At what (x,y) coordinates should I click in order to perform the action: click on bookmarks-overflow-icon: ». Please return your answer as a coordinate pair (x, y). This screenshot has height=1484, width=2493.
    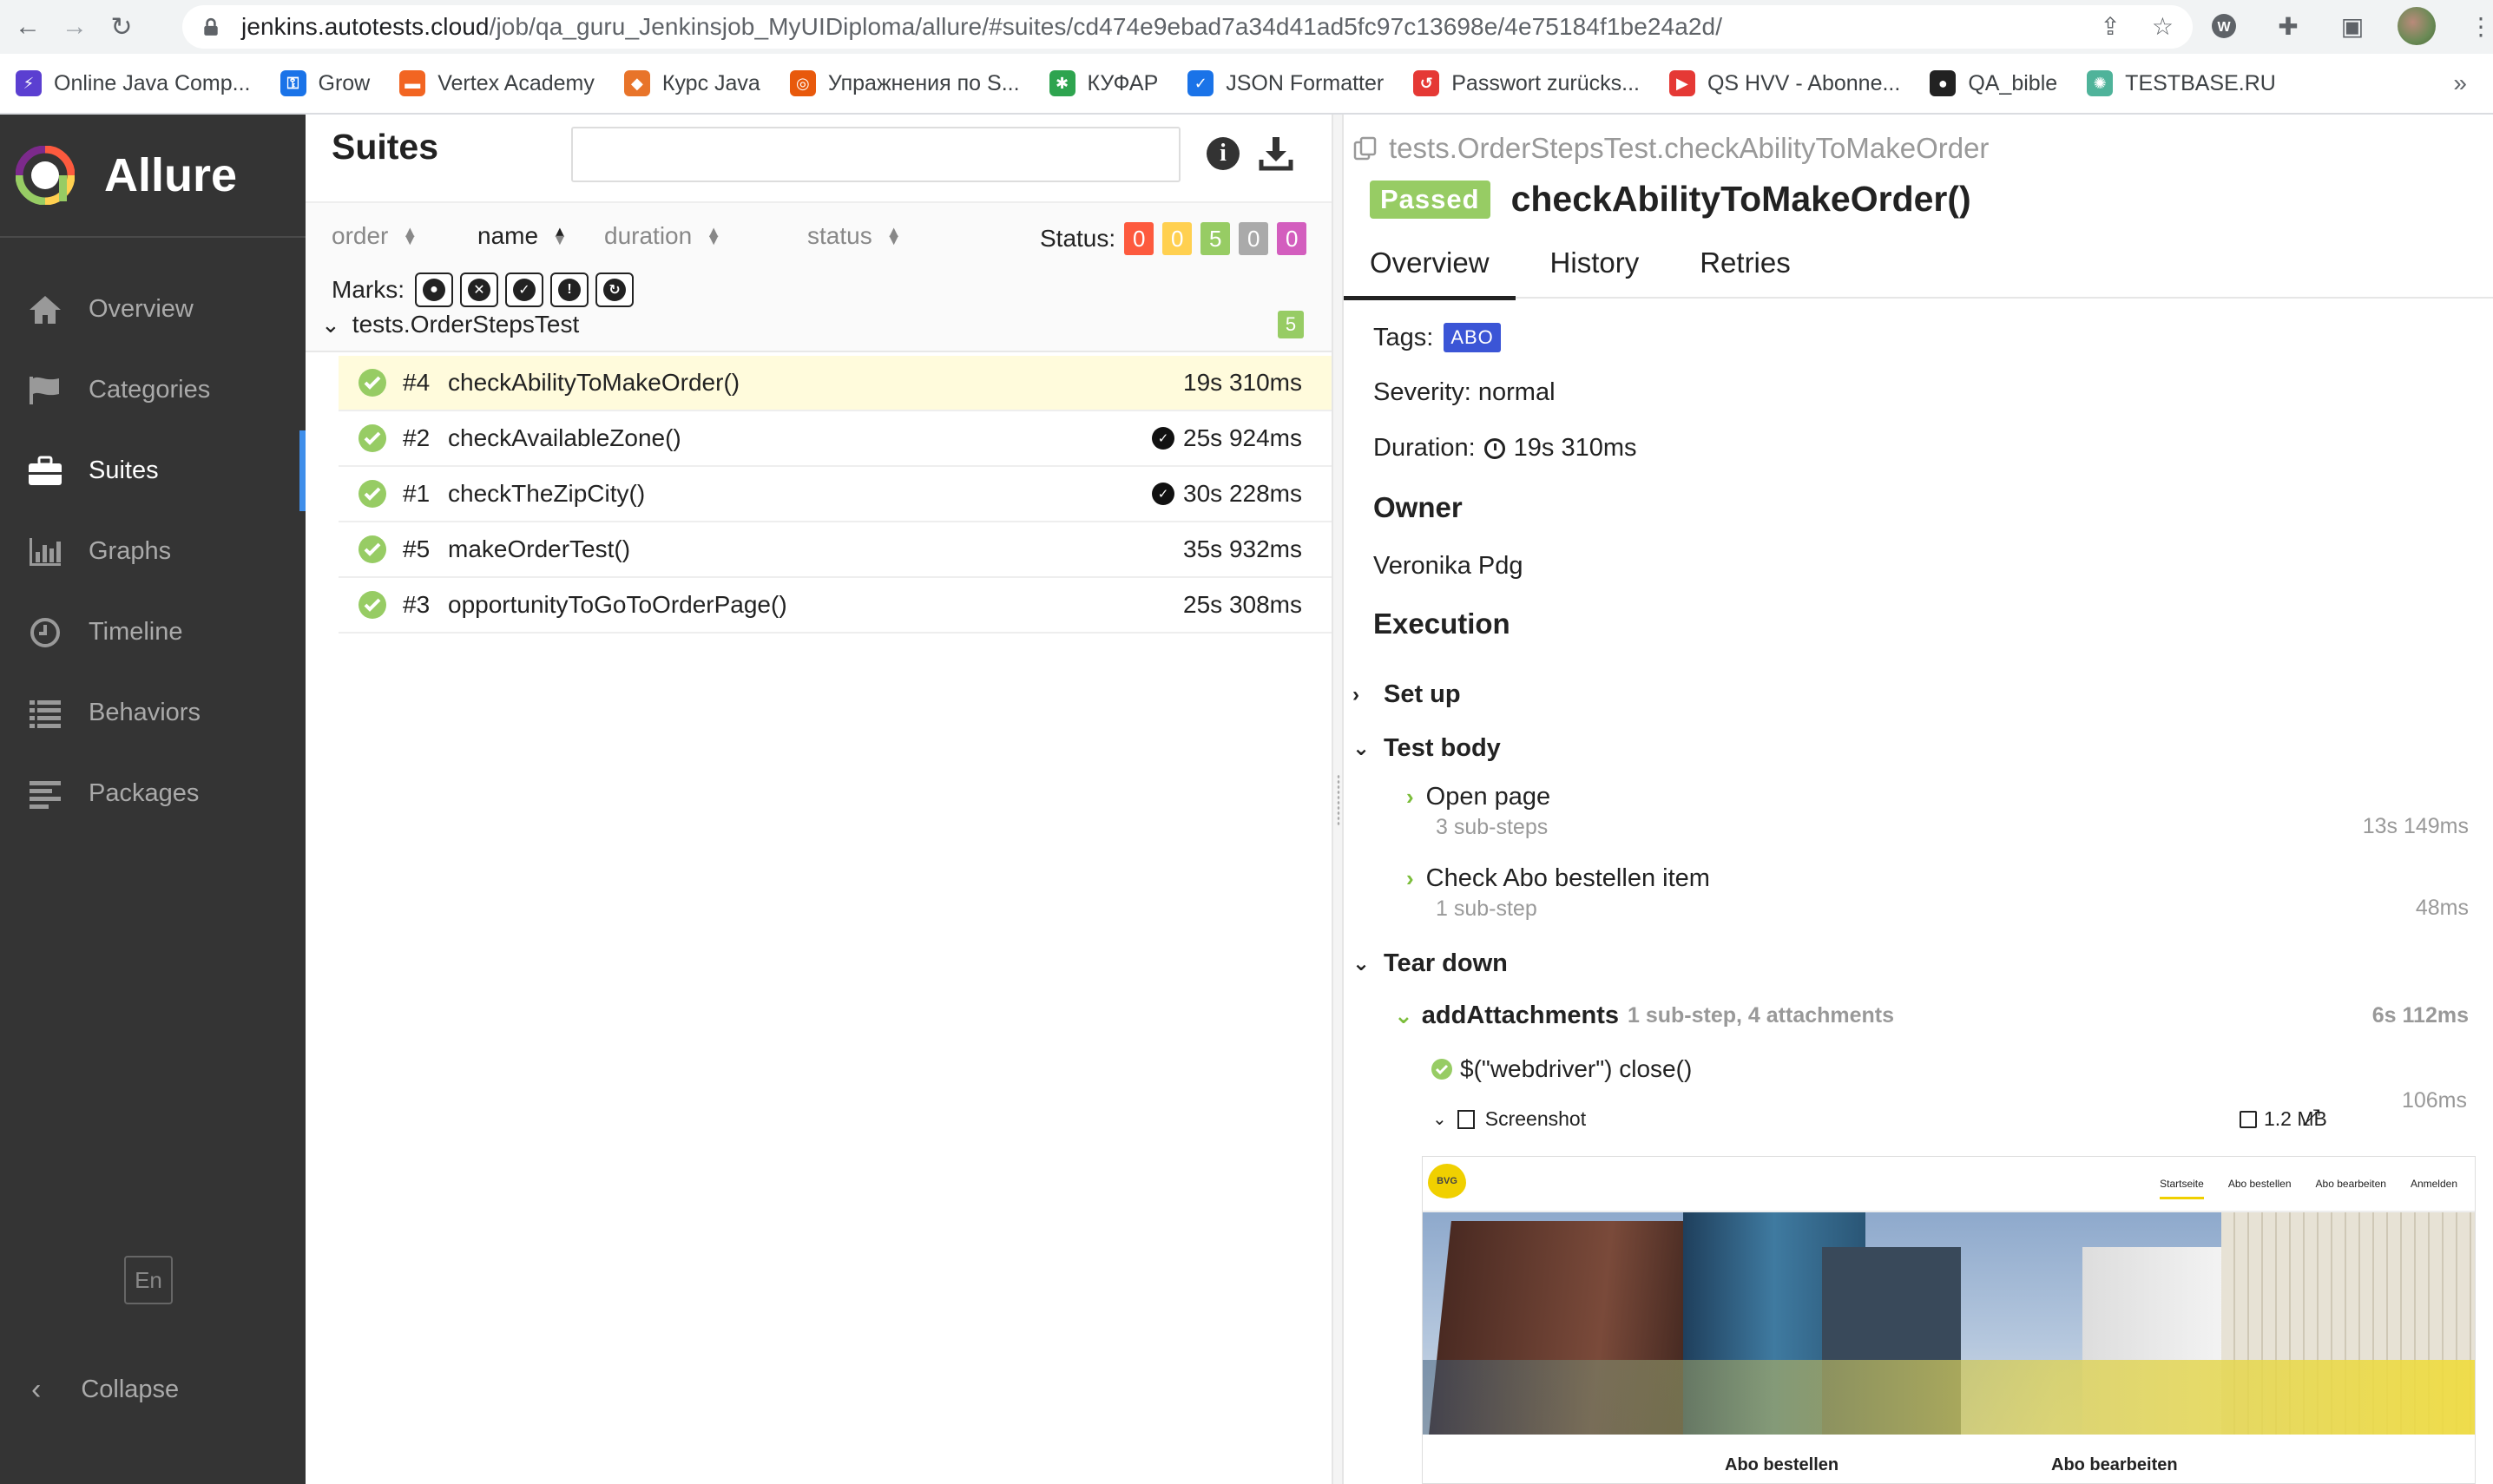
    Looking at the image, I should click on (2460, 83).